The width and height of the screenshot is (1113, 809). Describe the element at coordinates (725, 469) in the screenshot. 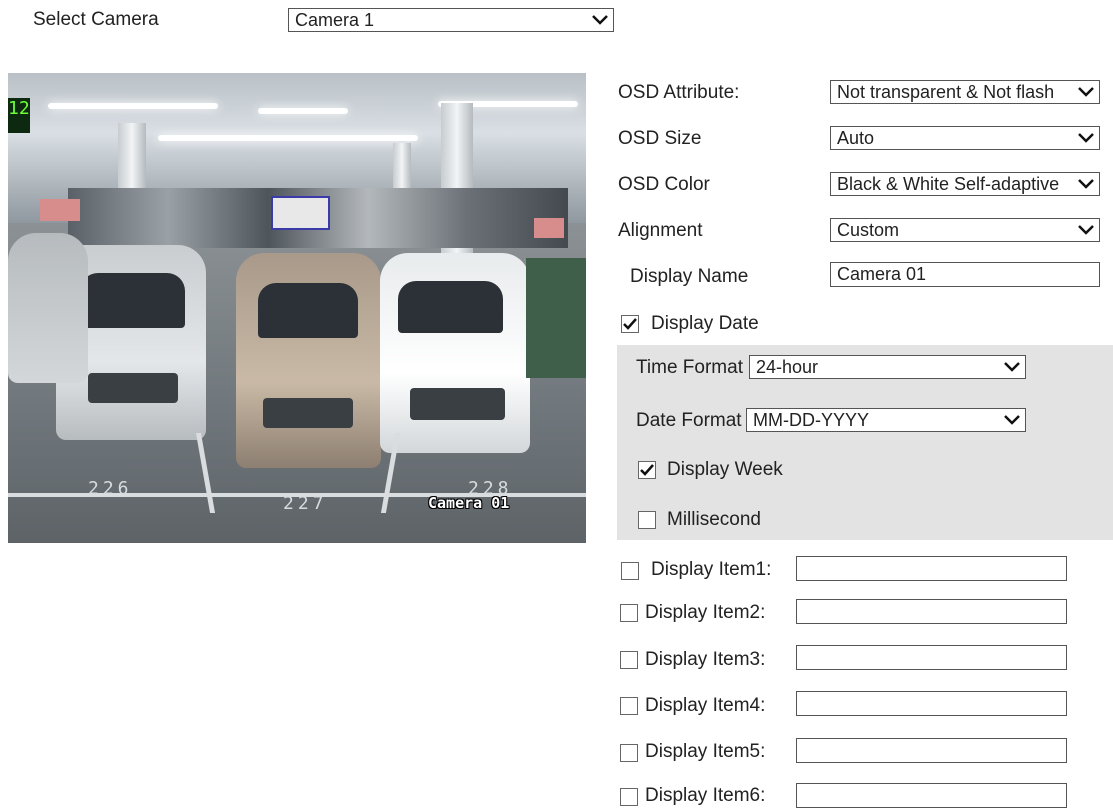

I see `display-week-label: Display Week` at that location.